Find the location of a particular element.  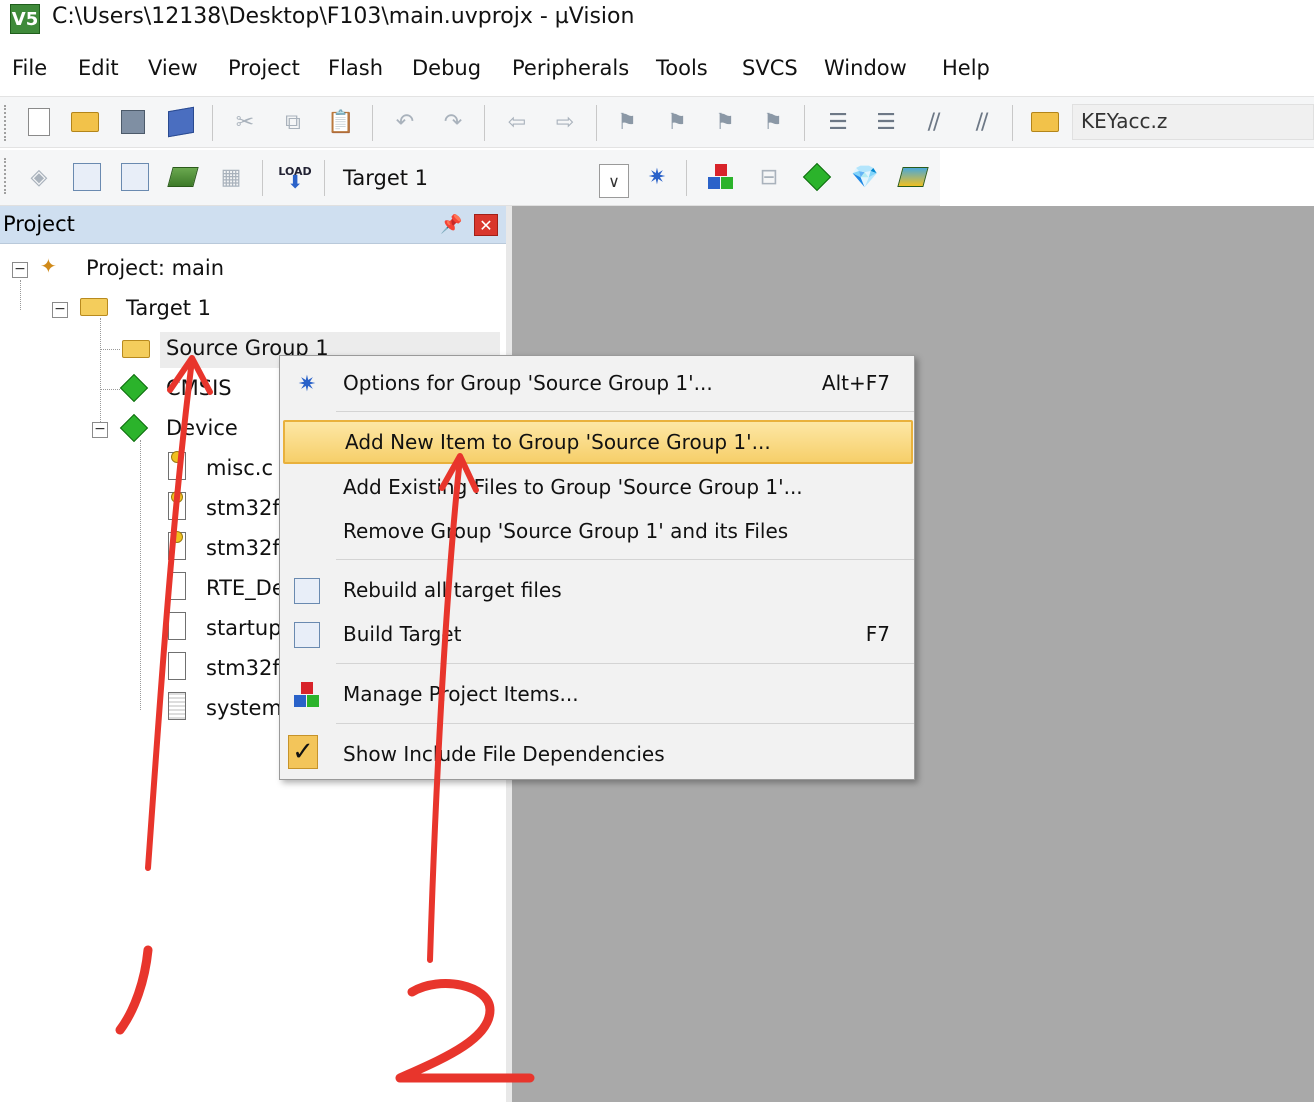

target-folder-icon is located at coordinates (94, 307).